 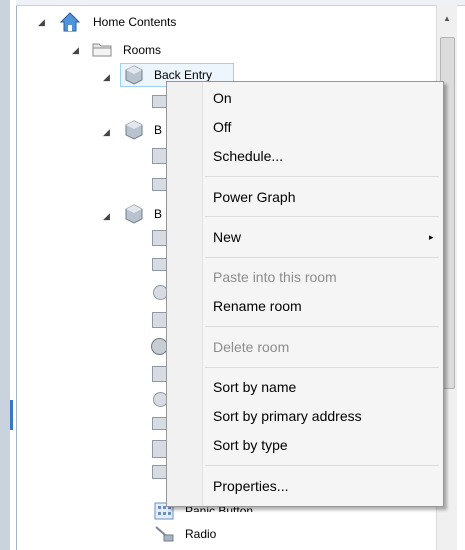 What do you see at coordinates (287, 416) in the screenshot?
I see `menu-item-sort-by-primary-address: Sort by primary address` at bounding box center [287, 416].